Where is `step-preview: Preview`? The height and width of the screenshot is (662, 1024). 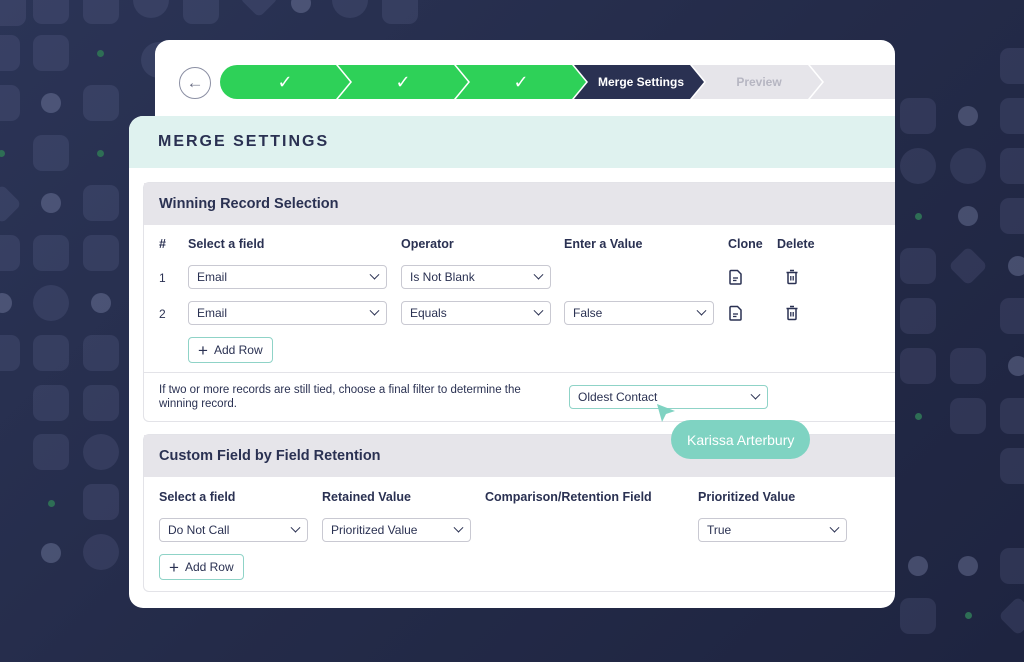
step-preview: Preview is located at coordinates (757, 82).